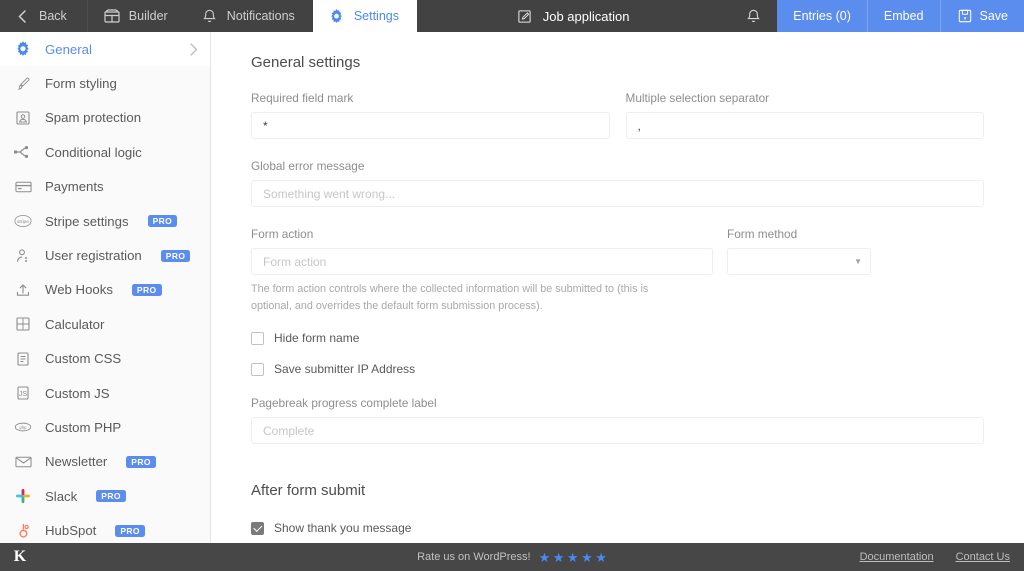  I want to click on required-field-mark-group: Required field mark, so click(430, 115).